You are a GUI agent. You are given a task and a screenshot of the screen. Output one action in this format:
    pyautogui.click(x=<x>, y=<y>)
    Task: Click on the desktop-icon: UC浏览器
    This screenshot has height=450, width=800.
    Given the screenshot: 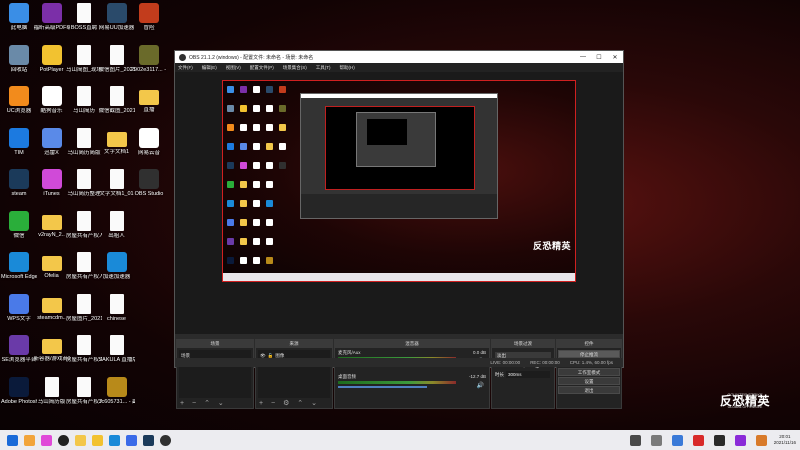 What is the action you would take?
    pyautogui.click(x=19, y=106)
    